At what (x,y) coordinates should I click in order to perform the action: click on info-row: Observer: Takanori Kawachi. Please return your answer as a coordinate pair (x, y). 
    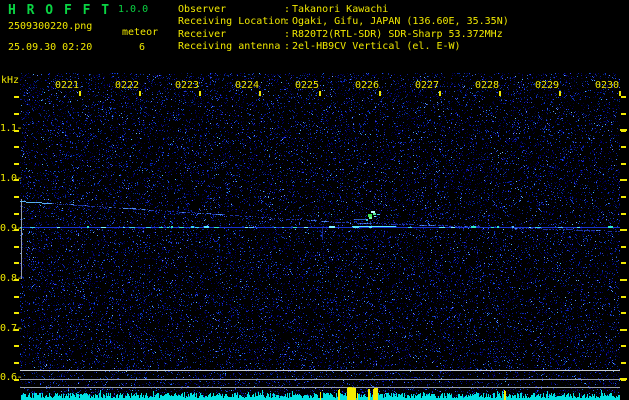
    Looking at the image, I should click on (343, 10).